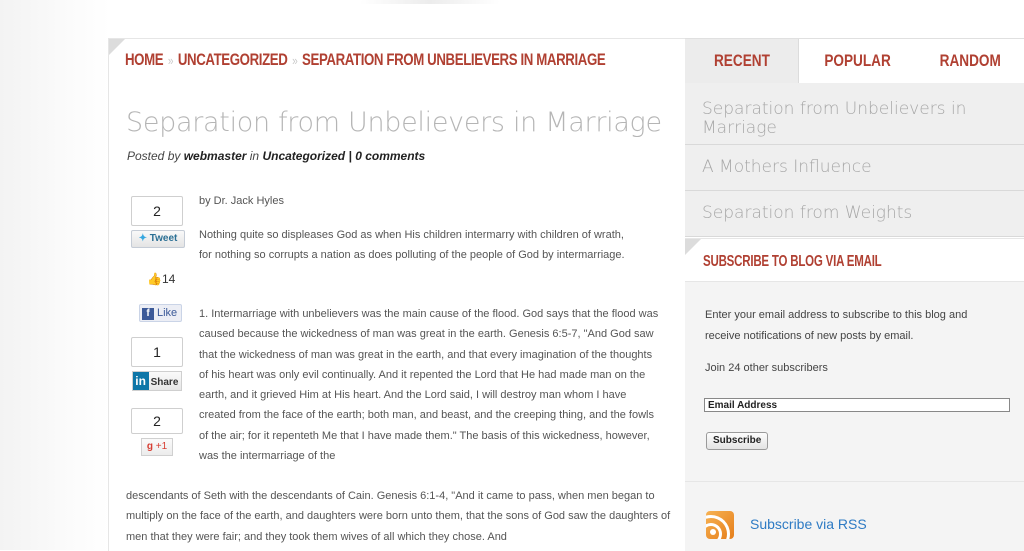  What do you see at coordinates (157, 352) in the screenshot?
I see `linkedin-count: 1` at bounding box center [157, 352].